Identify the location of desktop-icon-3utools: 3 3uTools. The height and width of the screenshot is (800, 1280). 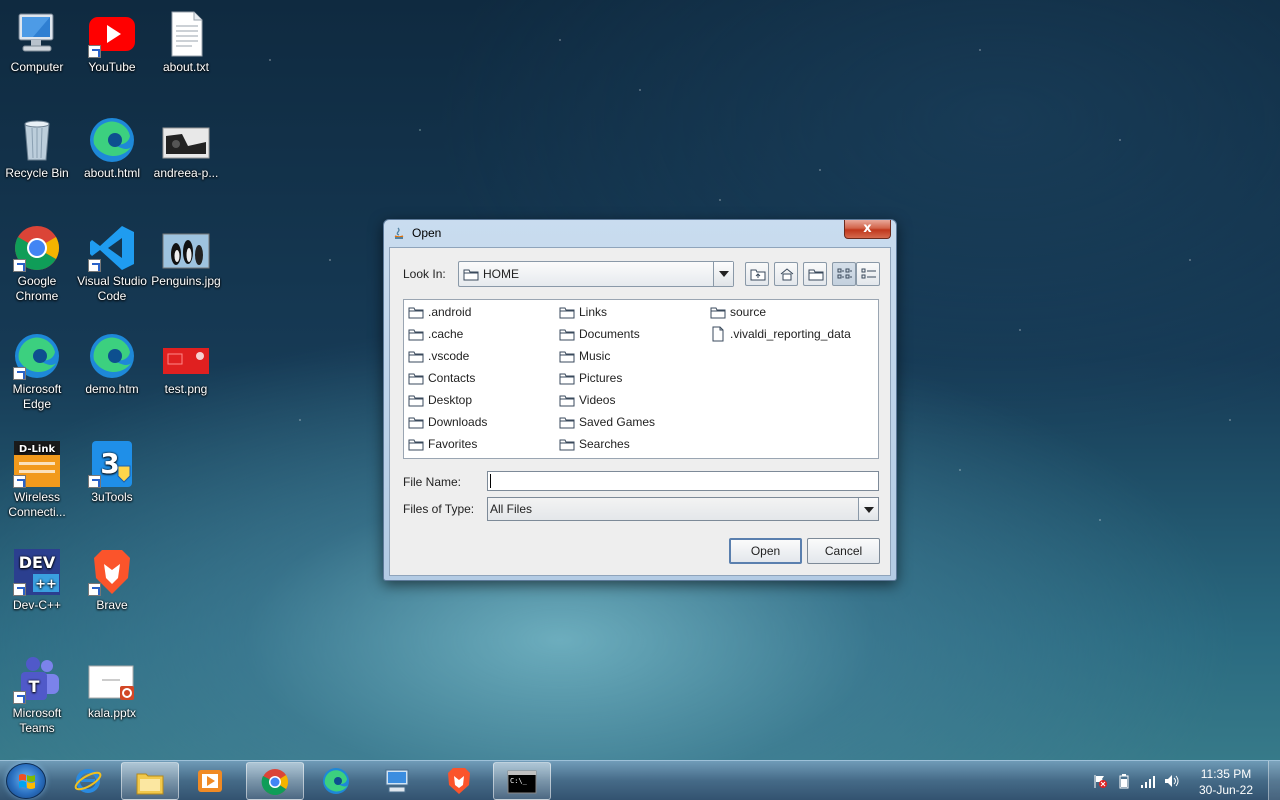
(112, 472).